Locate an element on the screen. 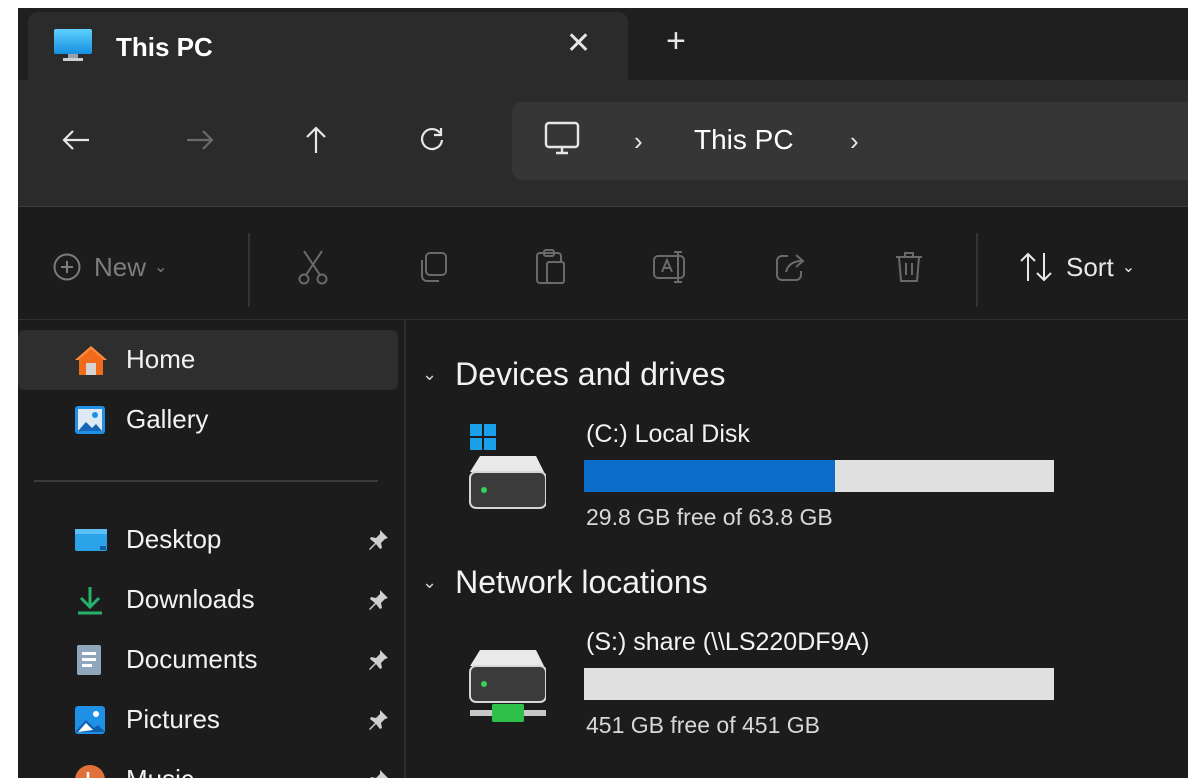 The image size is (1188, 778). rename-icon is located at coordinates (669, 267).